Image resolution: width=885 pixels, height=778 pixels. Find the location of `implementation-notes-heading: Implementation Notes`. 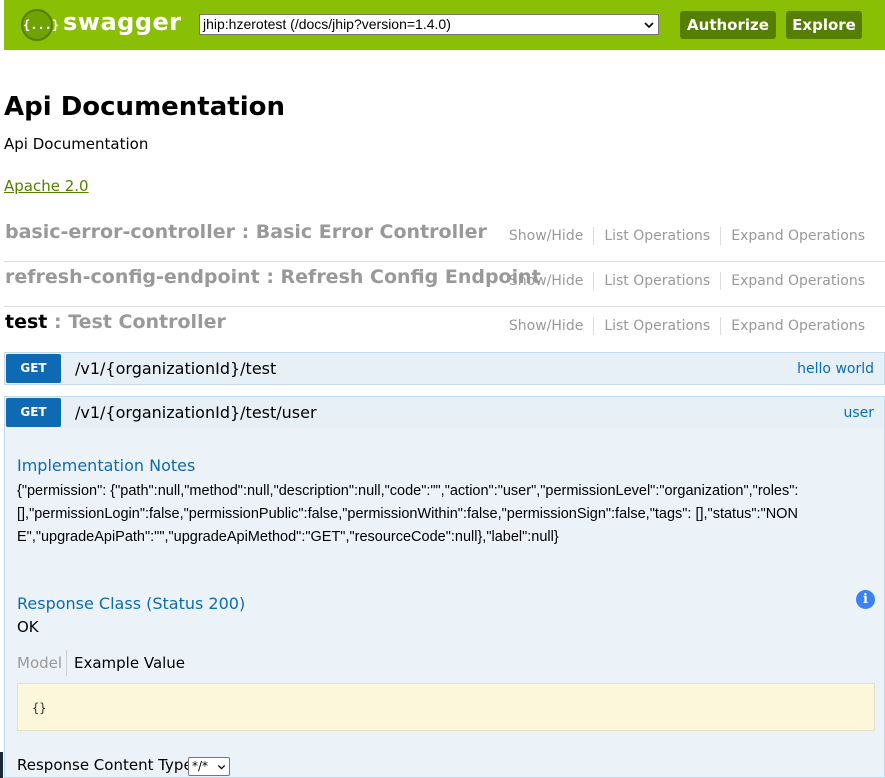

implementation-notes-heading: Implementation Notes is located at coordinates (106, 465).